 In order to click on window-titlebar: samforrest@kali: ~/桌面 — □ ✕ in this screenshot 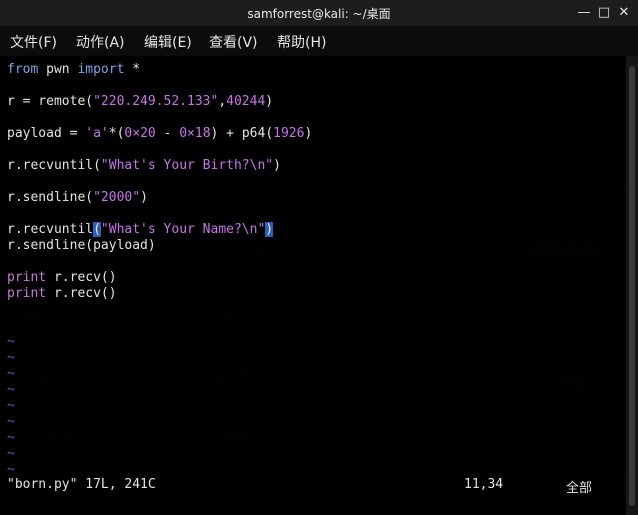, I will do `click(319, 13)`.